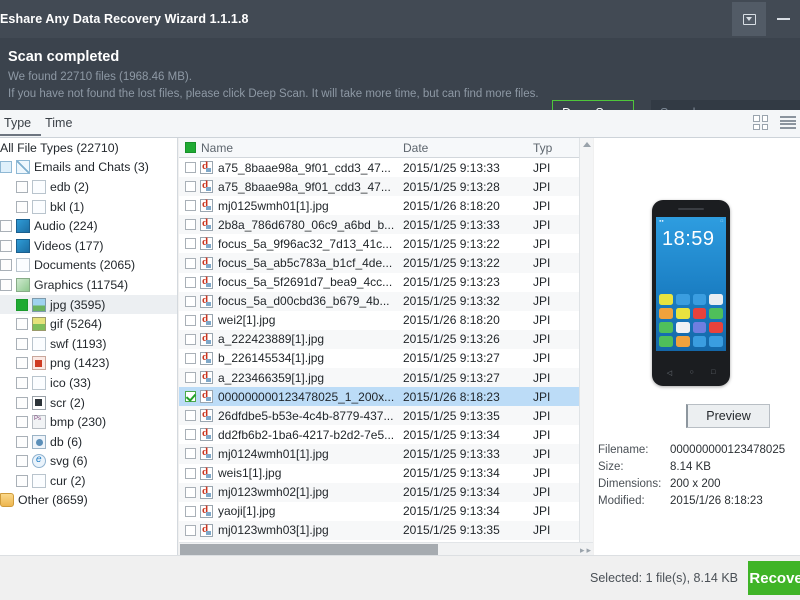 The width and height of the screenshot is (800, 600). I want to click on phone-app-grid, so click(691, 320).